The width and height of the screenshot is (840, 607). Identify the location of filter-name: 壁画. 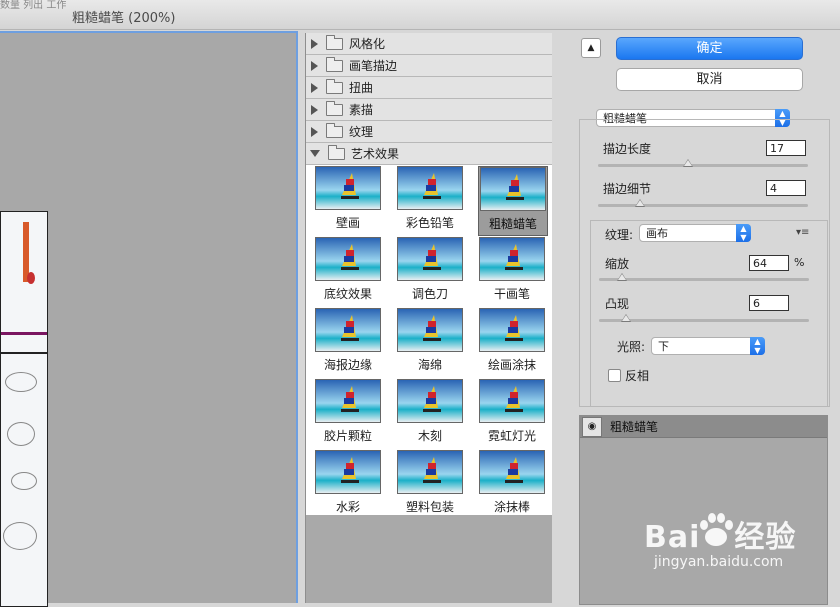
(347, 223).